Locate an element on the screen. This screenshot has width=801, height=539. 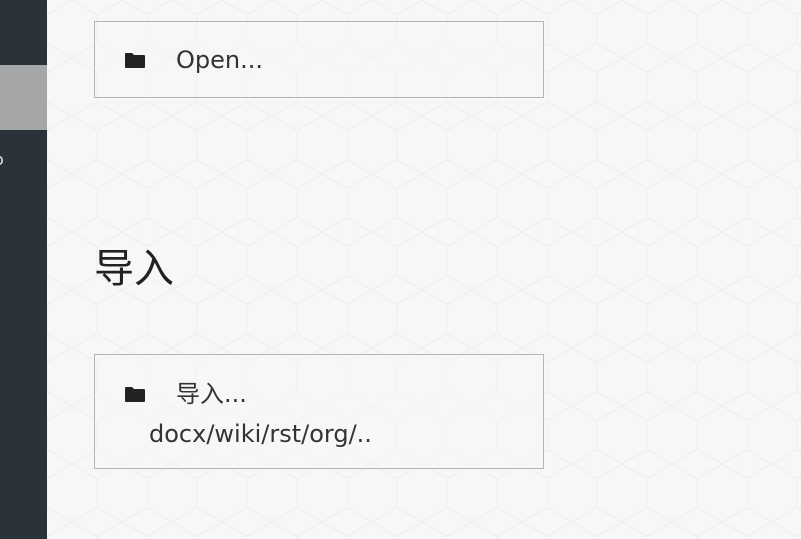
import-file-button: 导入... docx/wiki/rst/org/.. is located at coordinates (319, 411).